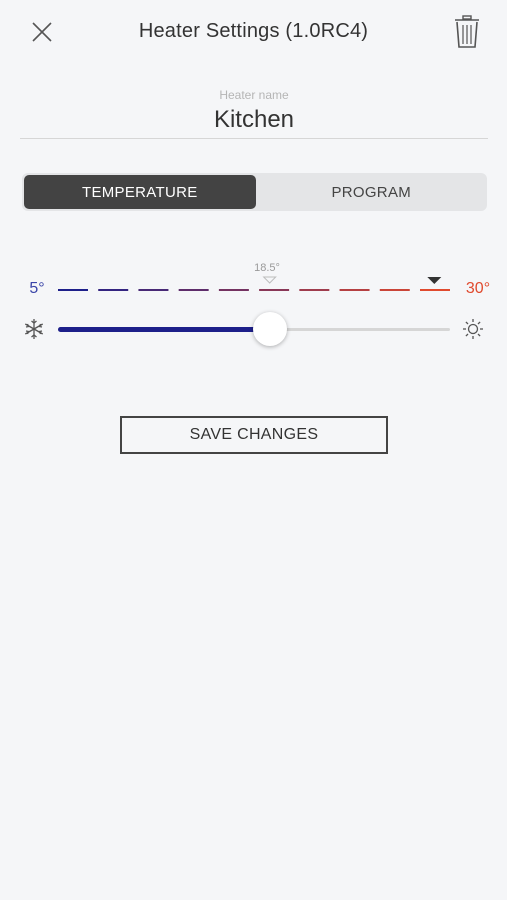 The width and height of the screenshot is (507, 900). I want to click on snowflake-icon, so click(34, 329).